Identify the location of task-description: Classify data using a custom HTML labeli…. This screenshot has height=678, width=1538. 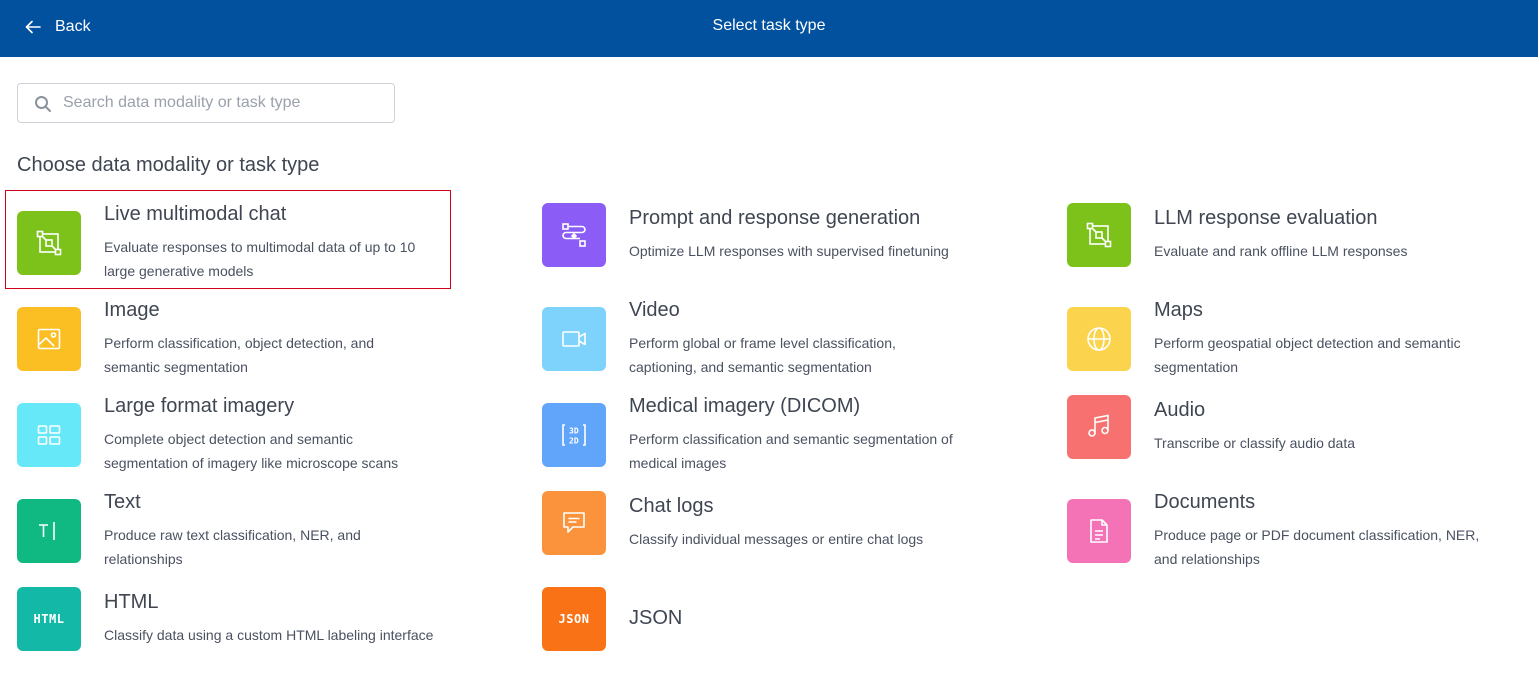
(269, 635).